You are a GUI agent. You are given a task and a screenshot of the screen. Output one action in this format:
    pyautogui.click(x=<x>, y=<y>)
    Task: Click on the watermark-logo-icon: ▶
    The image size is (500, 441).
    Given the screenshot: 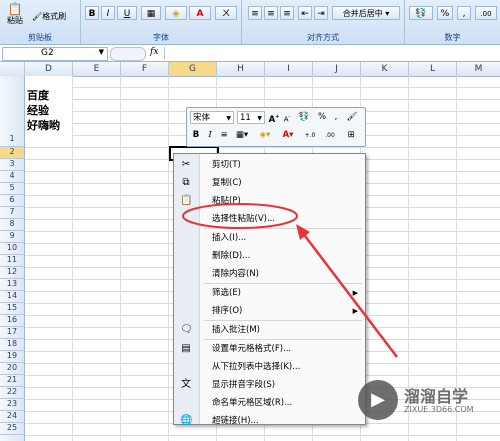 What is the action you would take?
    pyautogui.click(x=378, y=400)
    